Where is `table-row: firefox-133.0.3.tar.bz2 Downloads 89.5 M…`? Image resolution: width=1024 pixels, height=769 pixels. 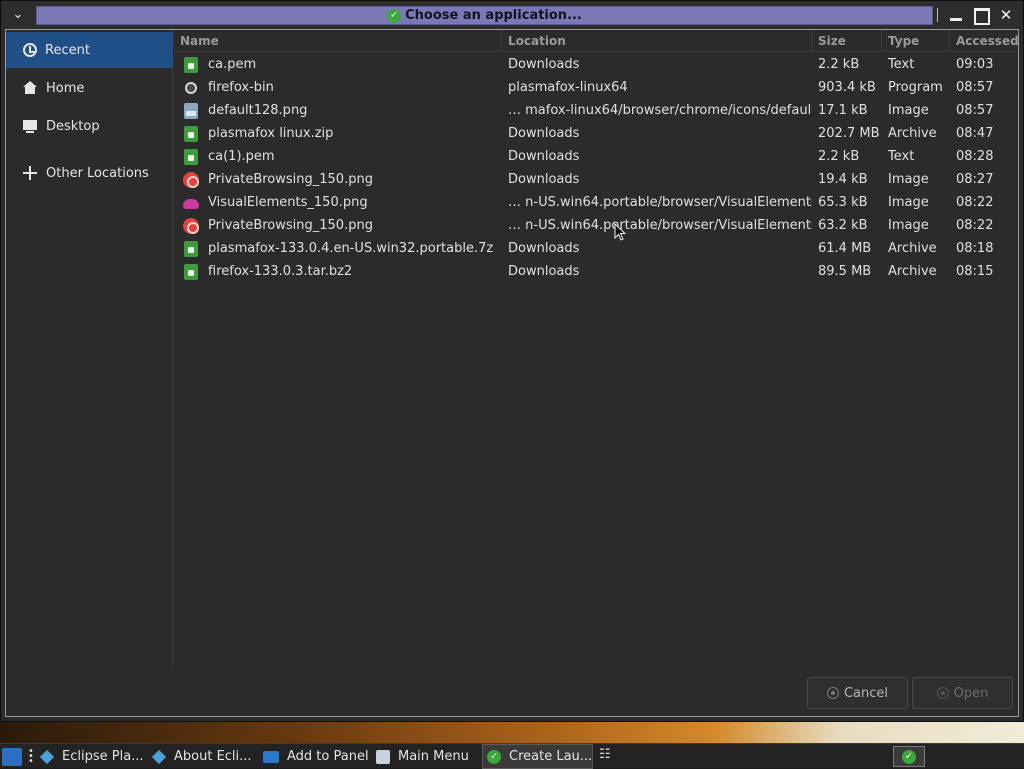
table-row: firefox-133.0.3.tar.bz2 Downloads 89.5 M… is located at coordinates (596, 271).